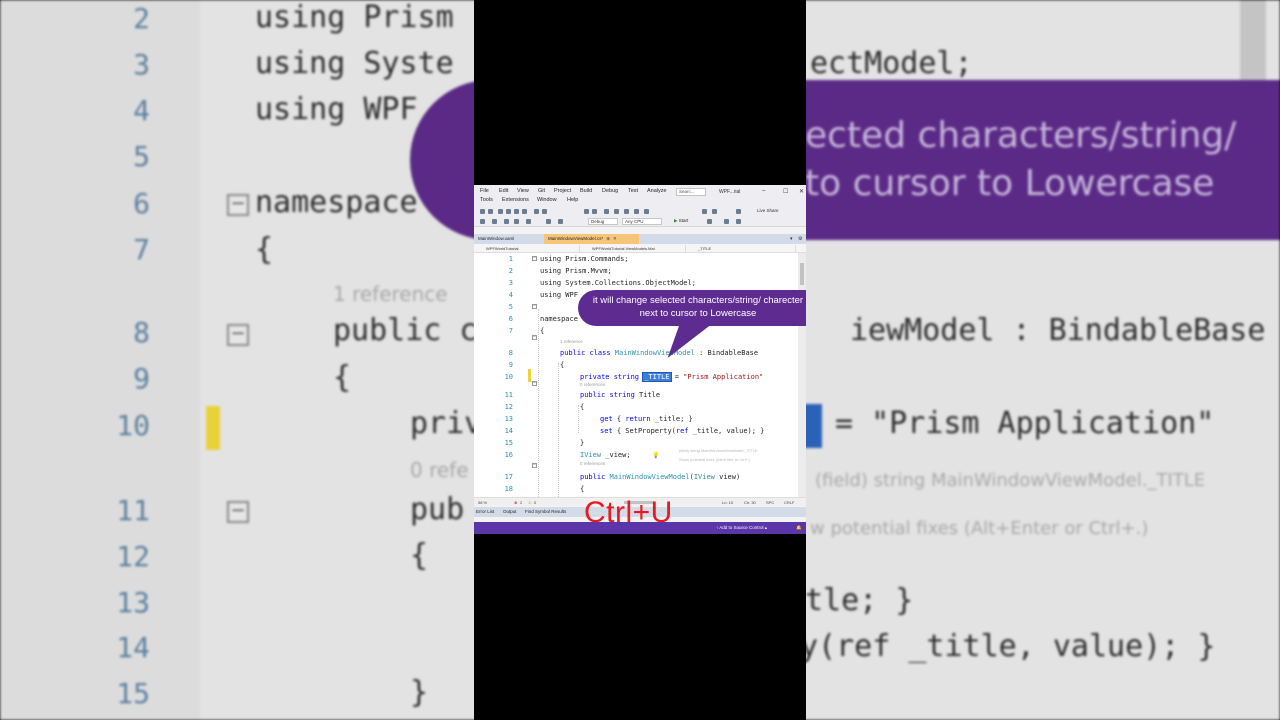  I want to click on menu-view: View, so click(523, 191).